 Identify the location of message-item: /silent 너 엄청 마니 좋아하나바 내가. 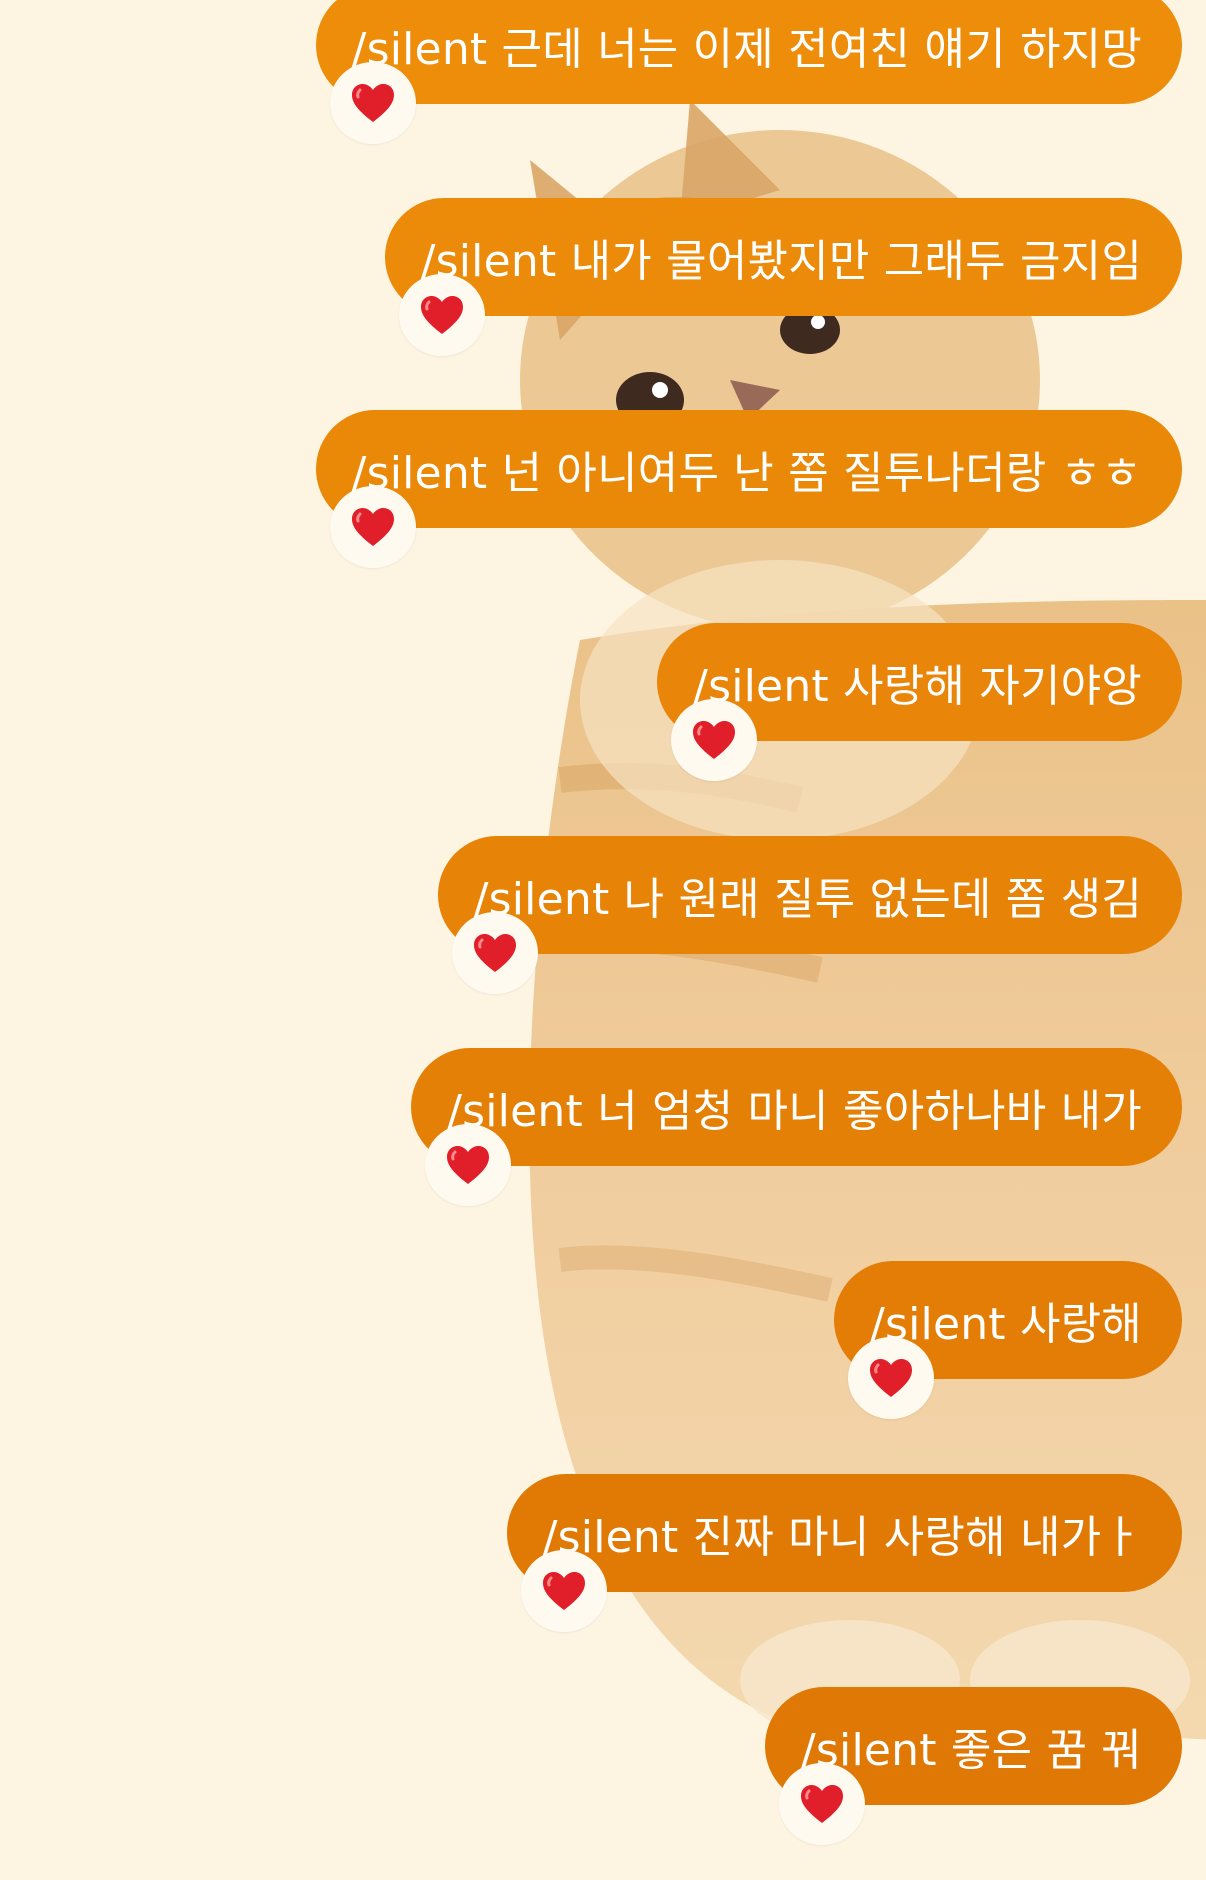
(796, 1127).